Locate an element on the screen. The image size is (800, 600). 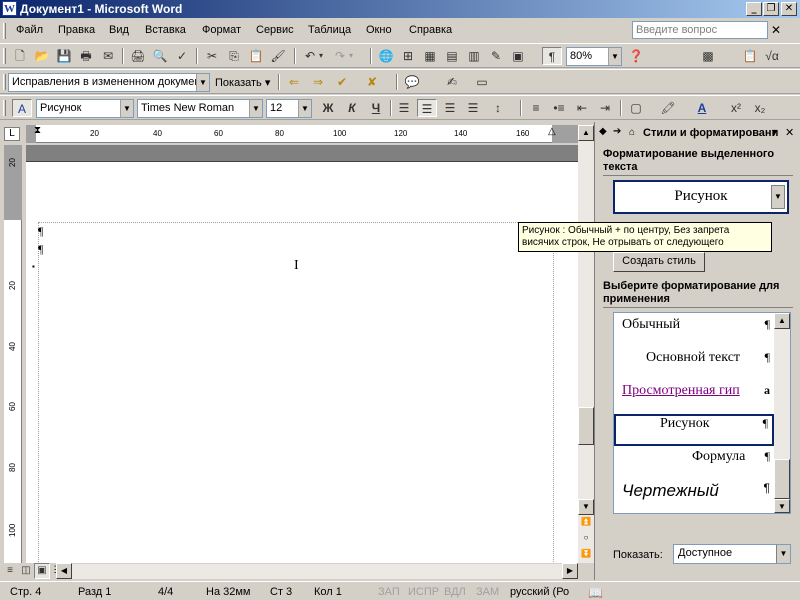
paste-special-icon: 📋 is located at coordinates (750, 56).